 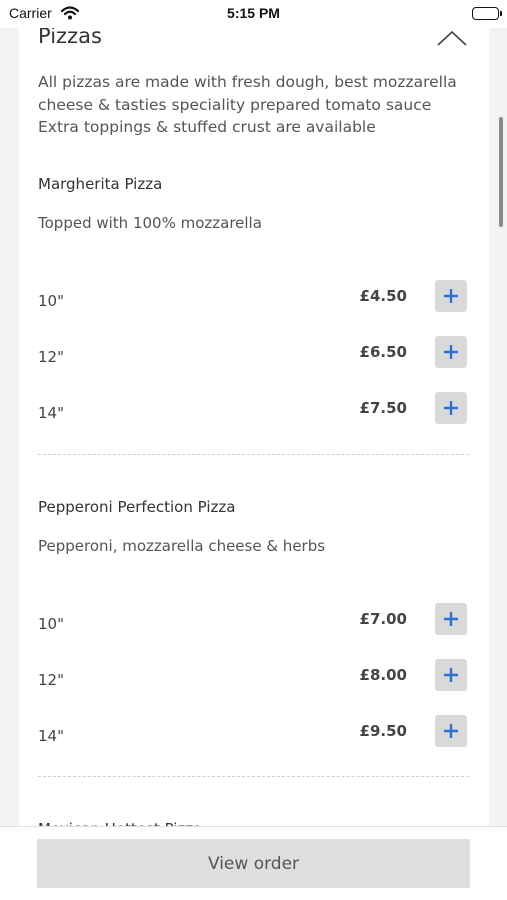 What do you see at coordinates (383, 296) in the screenshot?
I see `price: £4.50` at bounding box center [383, 296].